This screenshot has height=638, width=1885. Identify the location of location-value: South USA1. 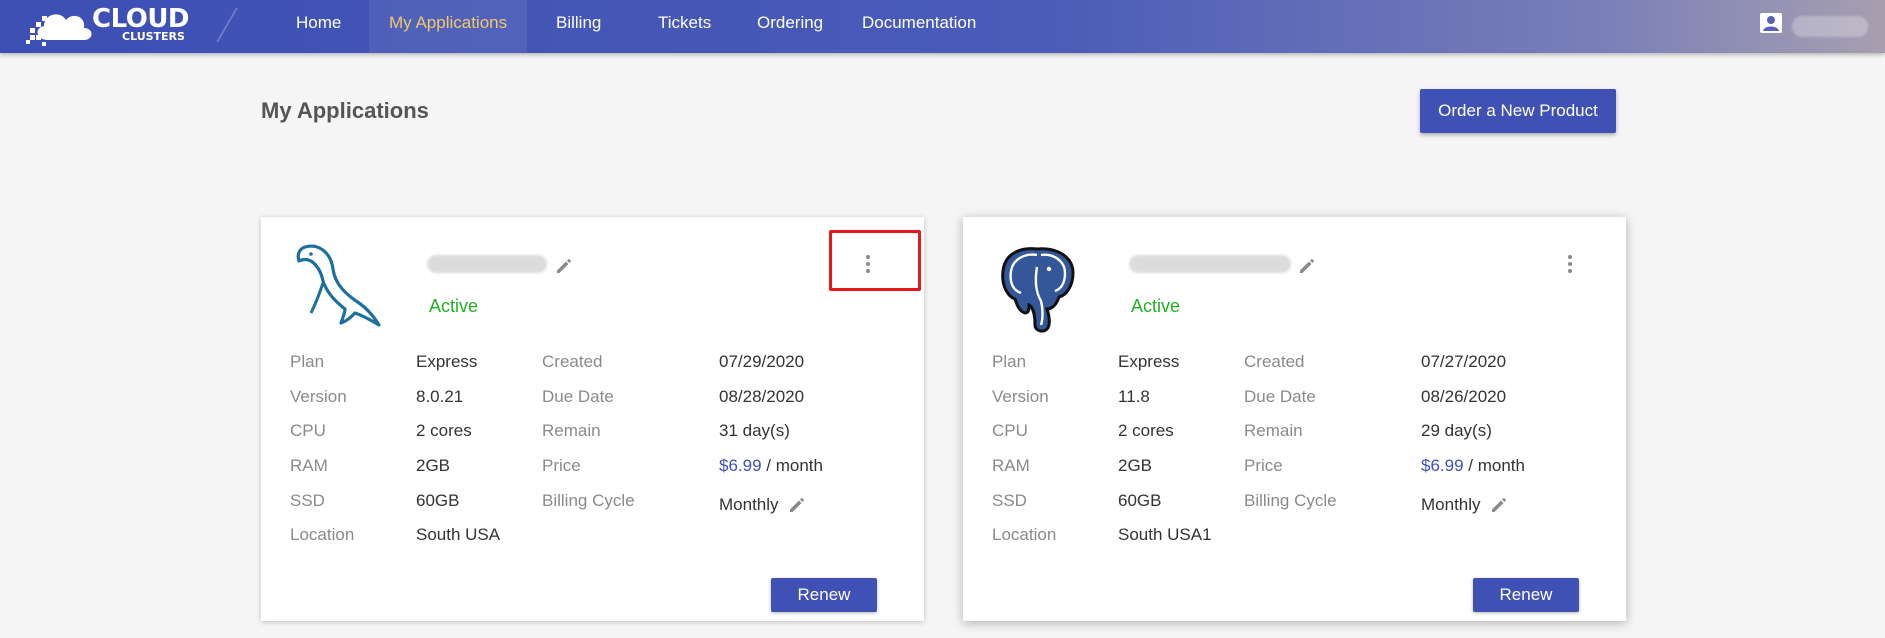
(1165, 534).